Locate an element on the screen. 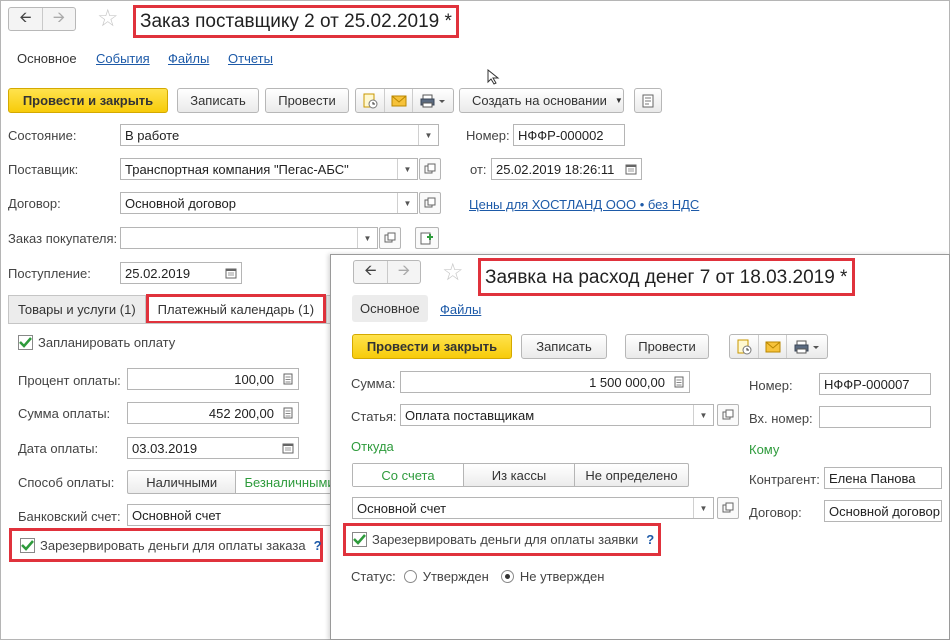 Image resolution: width=950 pixels, height=640 pixels. tab-events: События is located at coordinates (123, 58).